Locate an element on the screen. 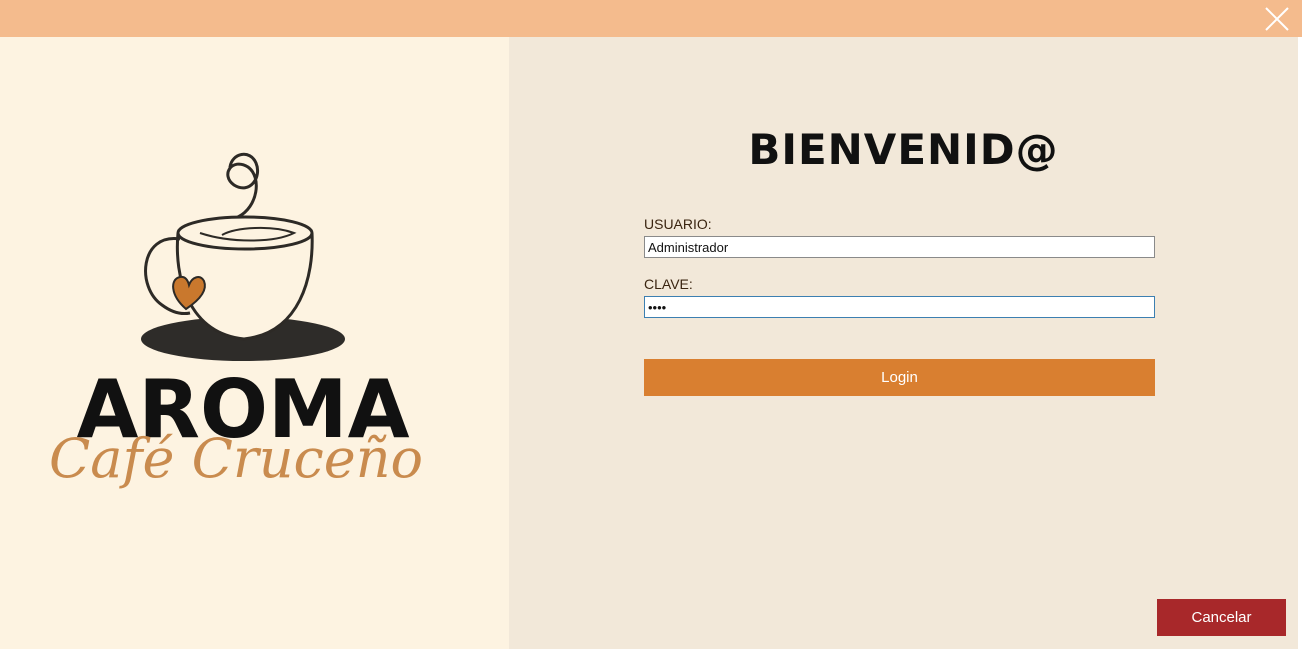 This screenshot has width=1302, height=649. logo: AROMA Café Cruceño is located at coordinates (236, 321).